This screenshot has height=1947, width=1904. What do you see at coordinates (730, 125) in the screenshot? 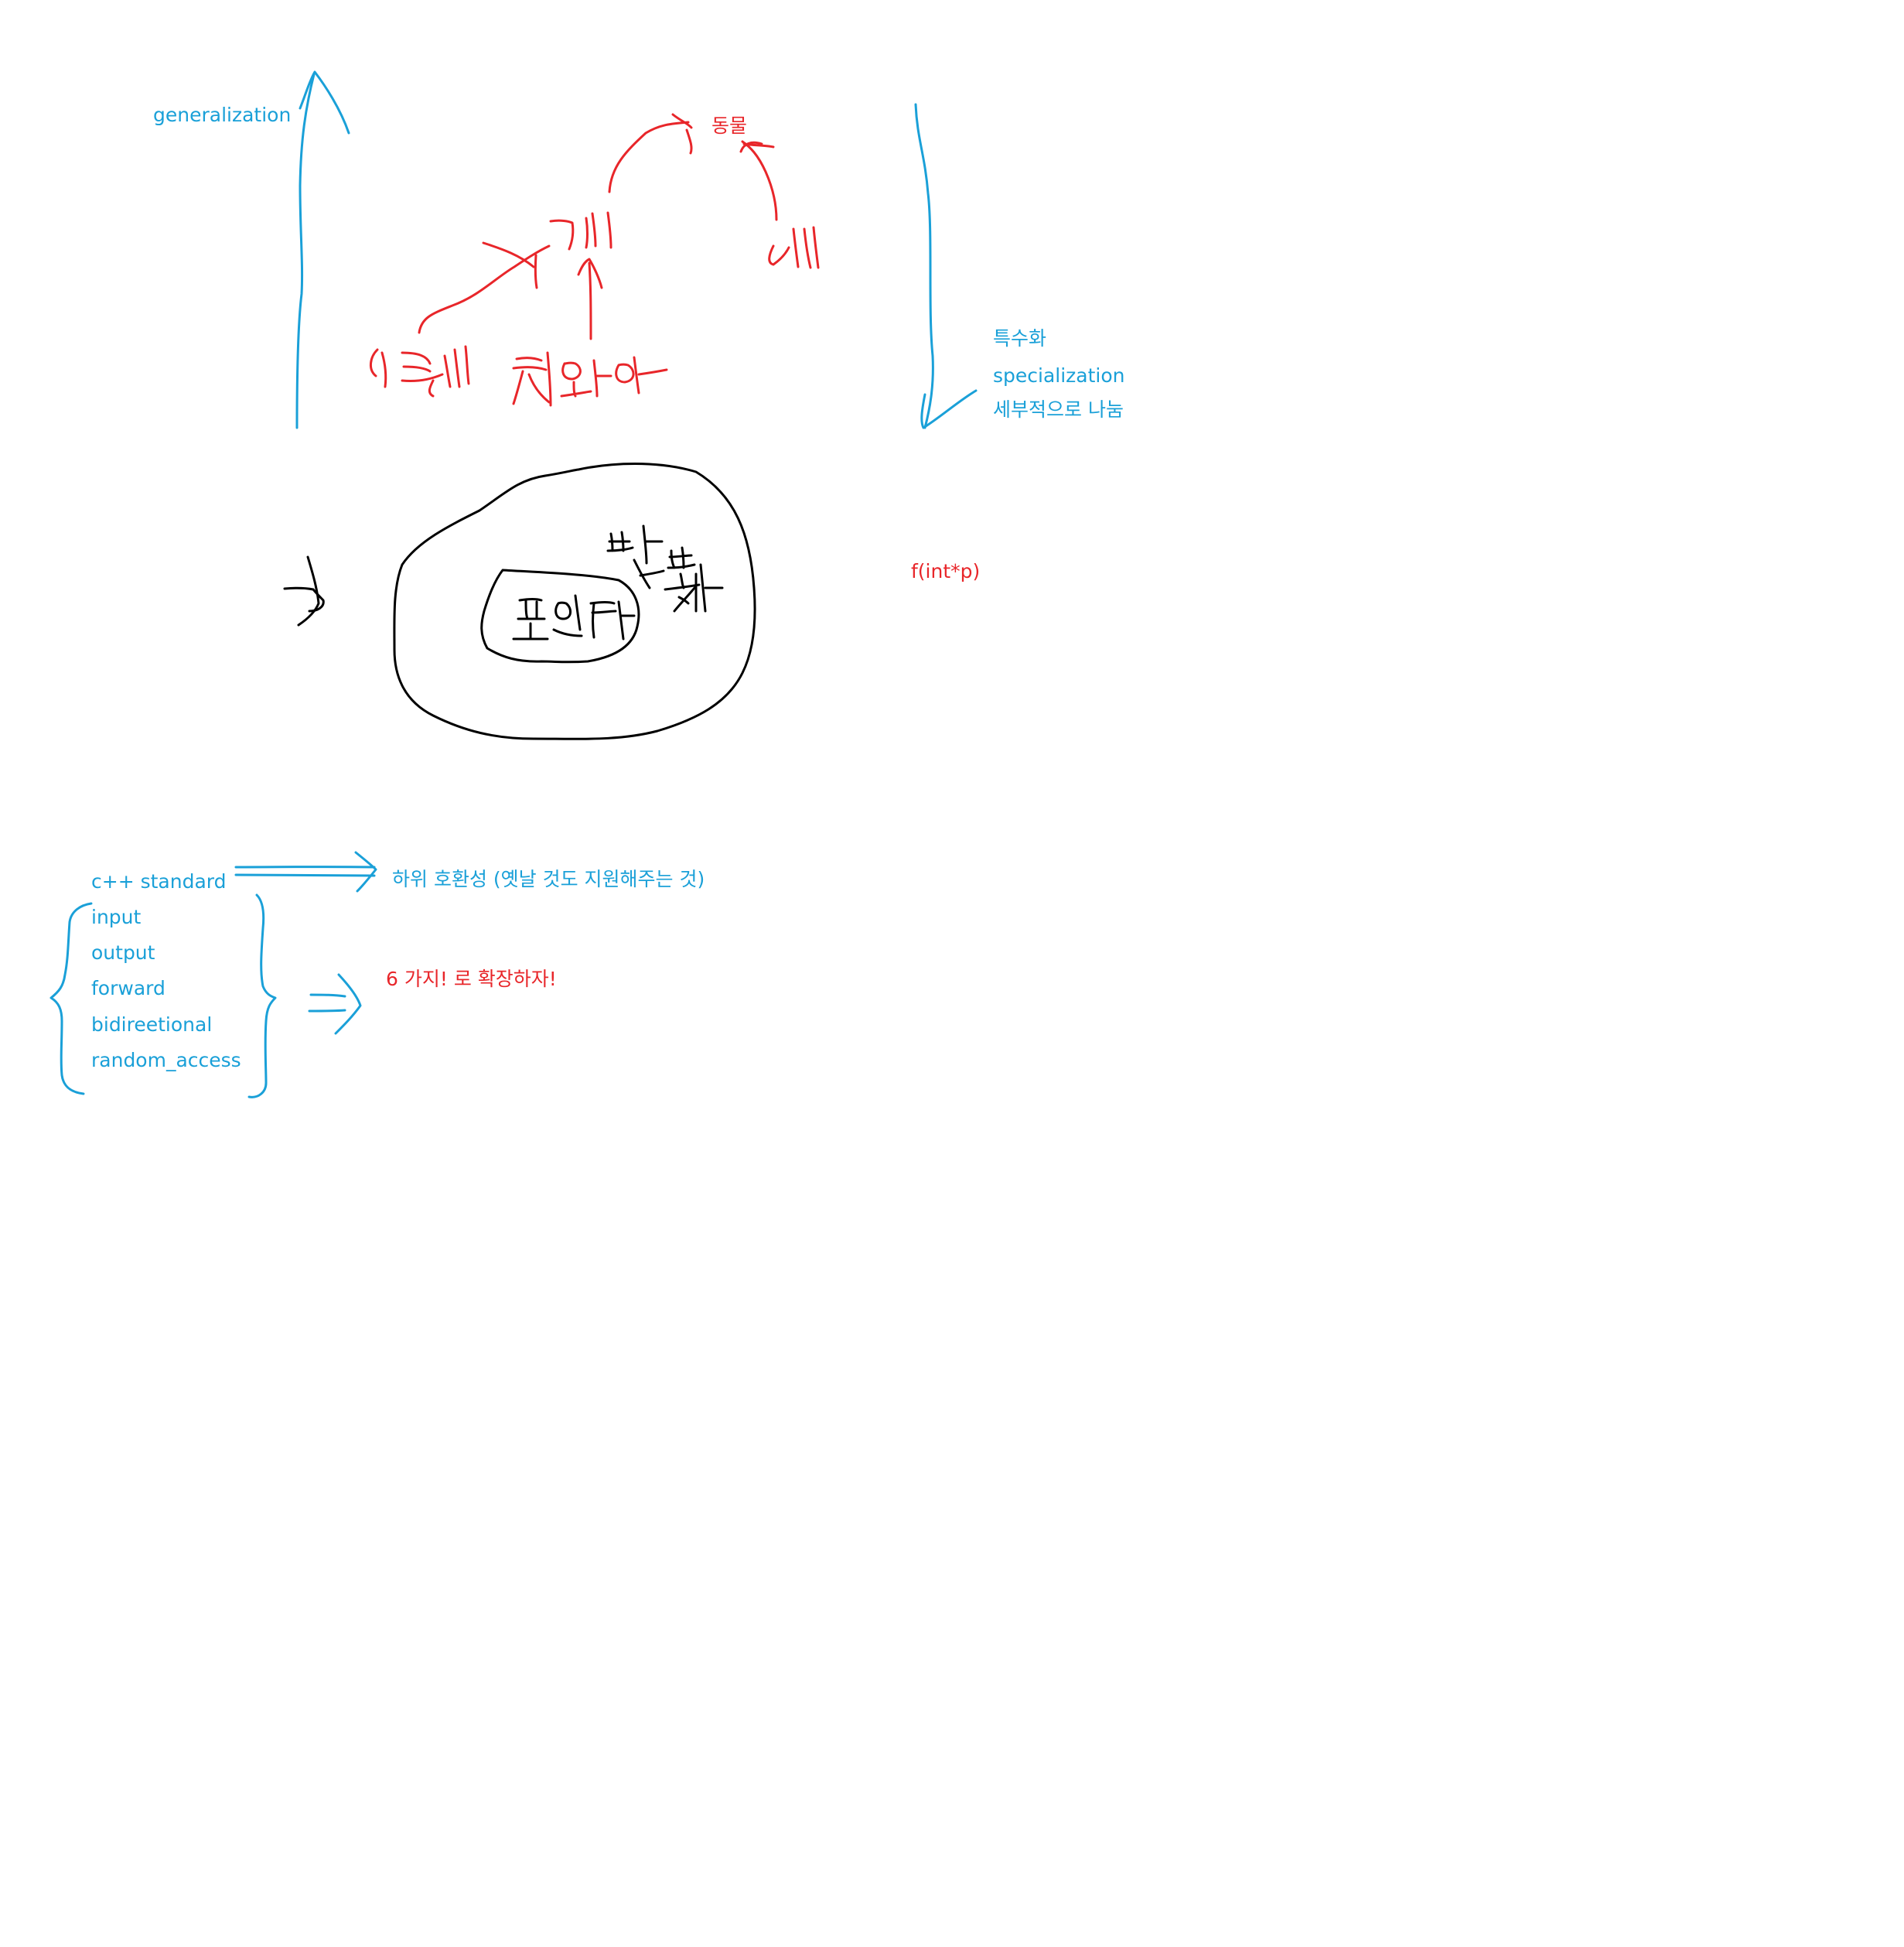
I see `animal-label: 동물` at bounding box center [730, 125].